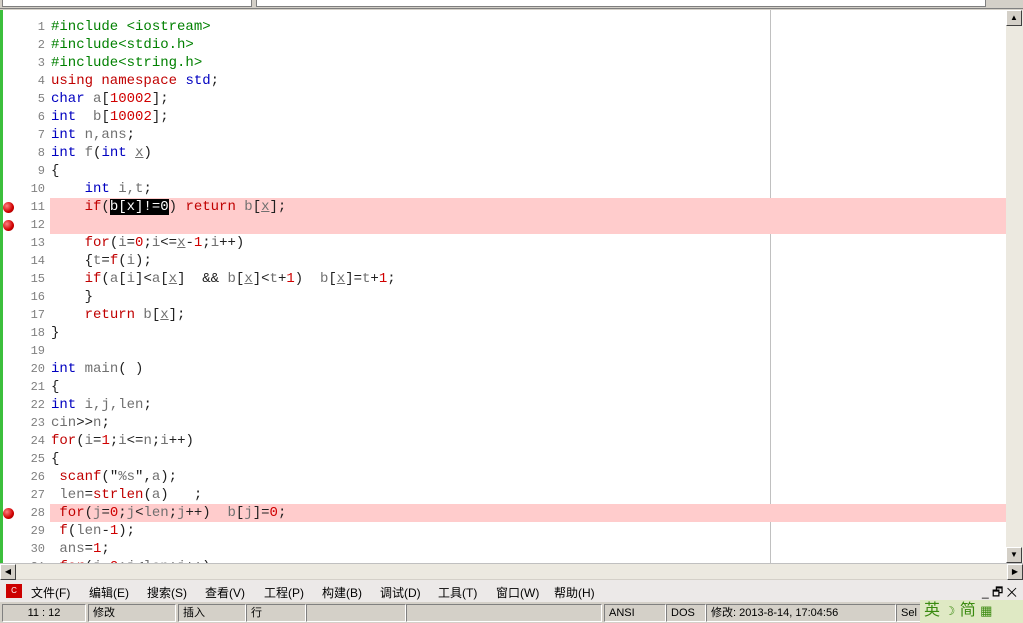  I want to click on menu-file: 文件(F), so click(50, 592).